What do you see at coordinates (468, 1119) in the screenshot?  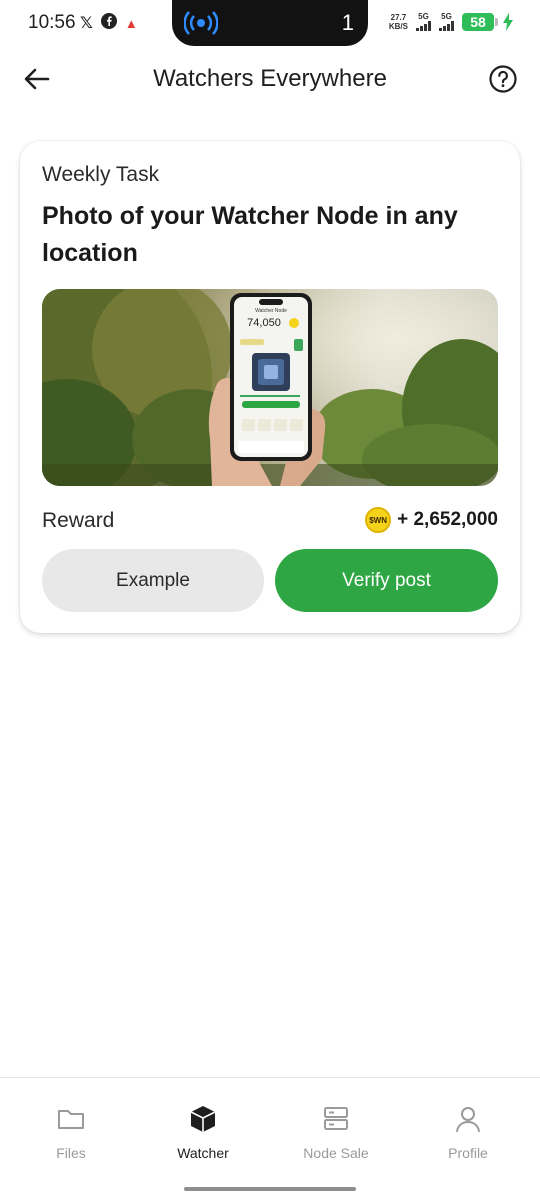 I see `person-icon` at bounding box center [468, 1119].